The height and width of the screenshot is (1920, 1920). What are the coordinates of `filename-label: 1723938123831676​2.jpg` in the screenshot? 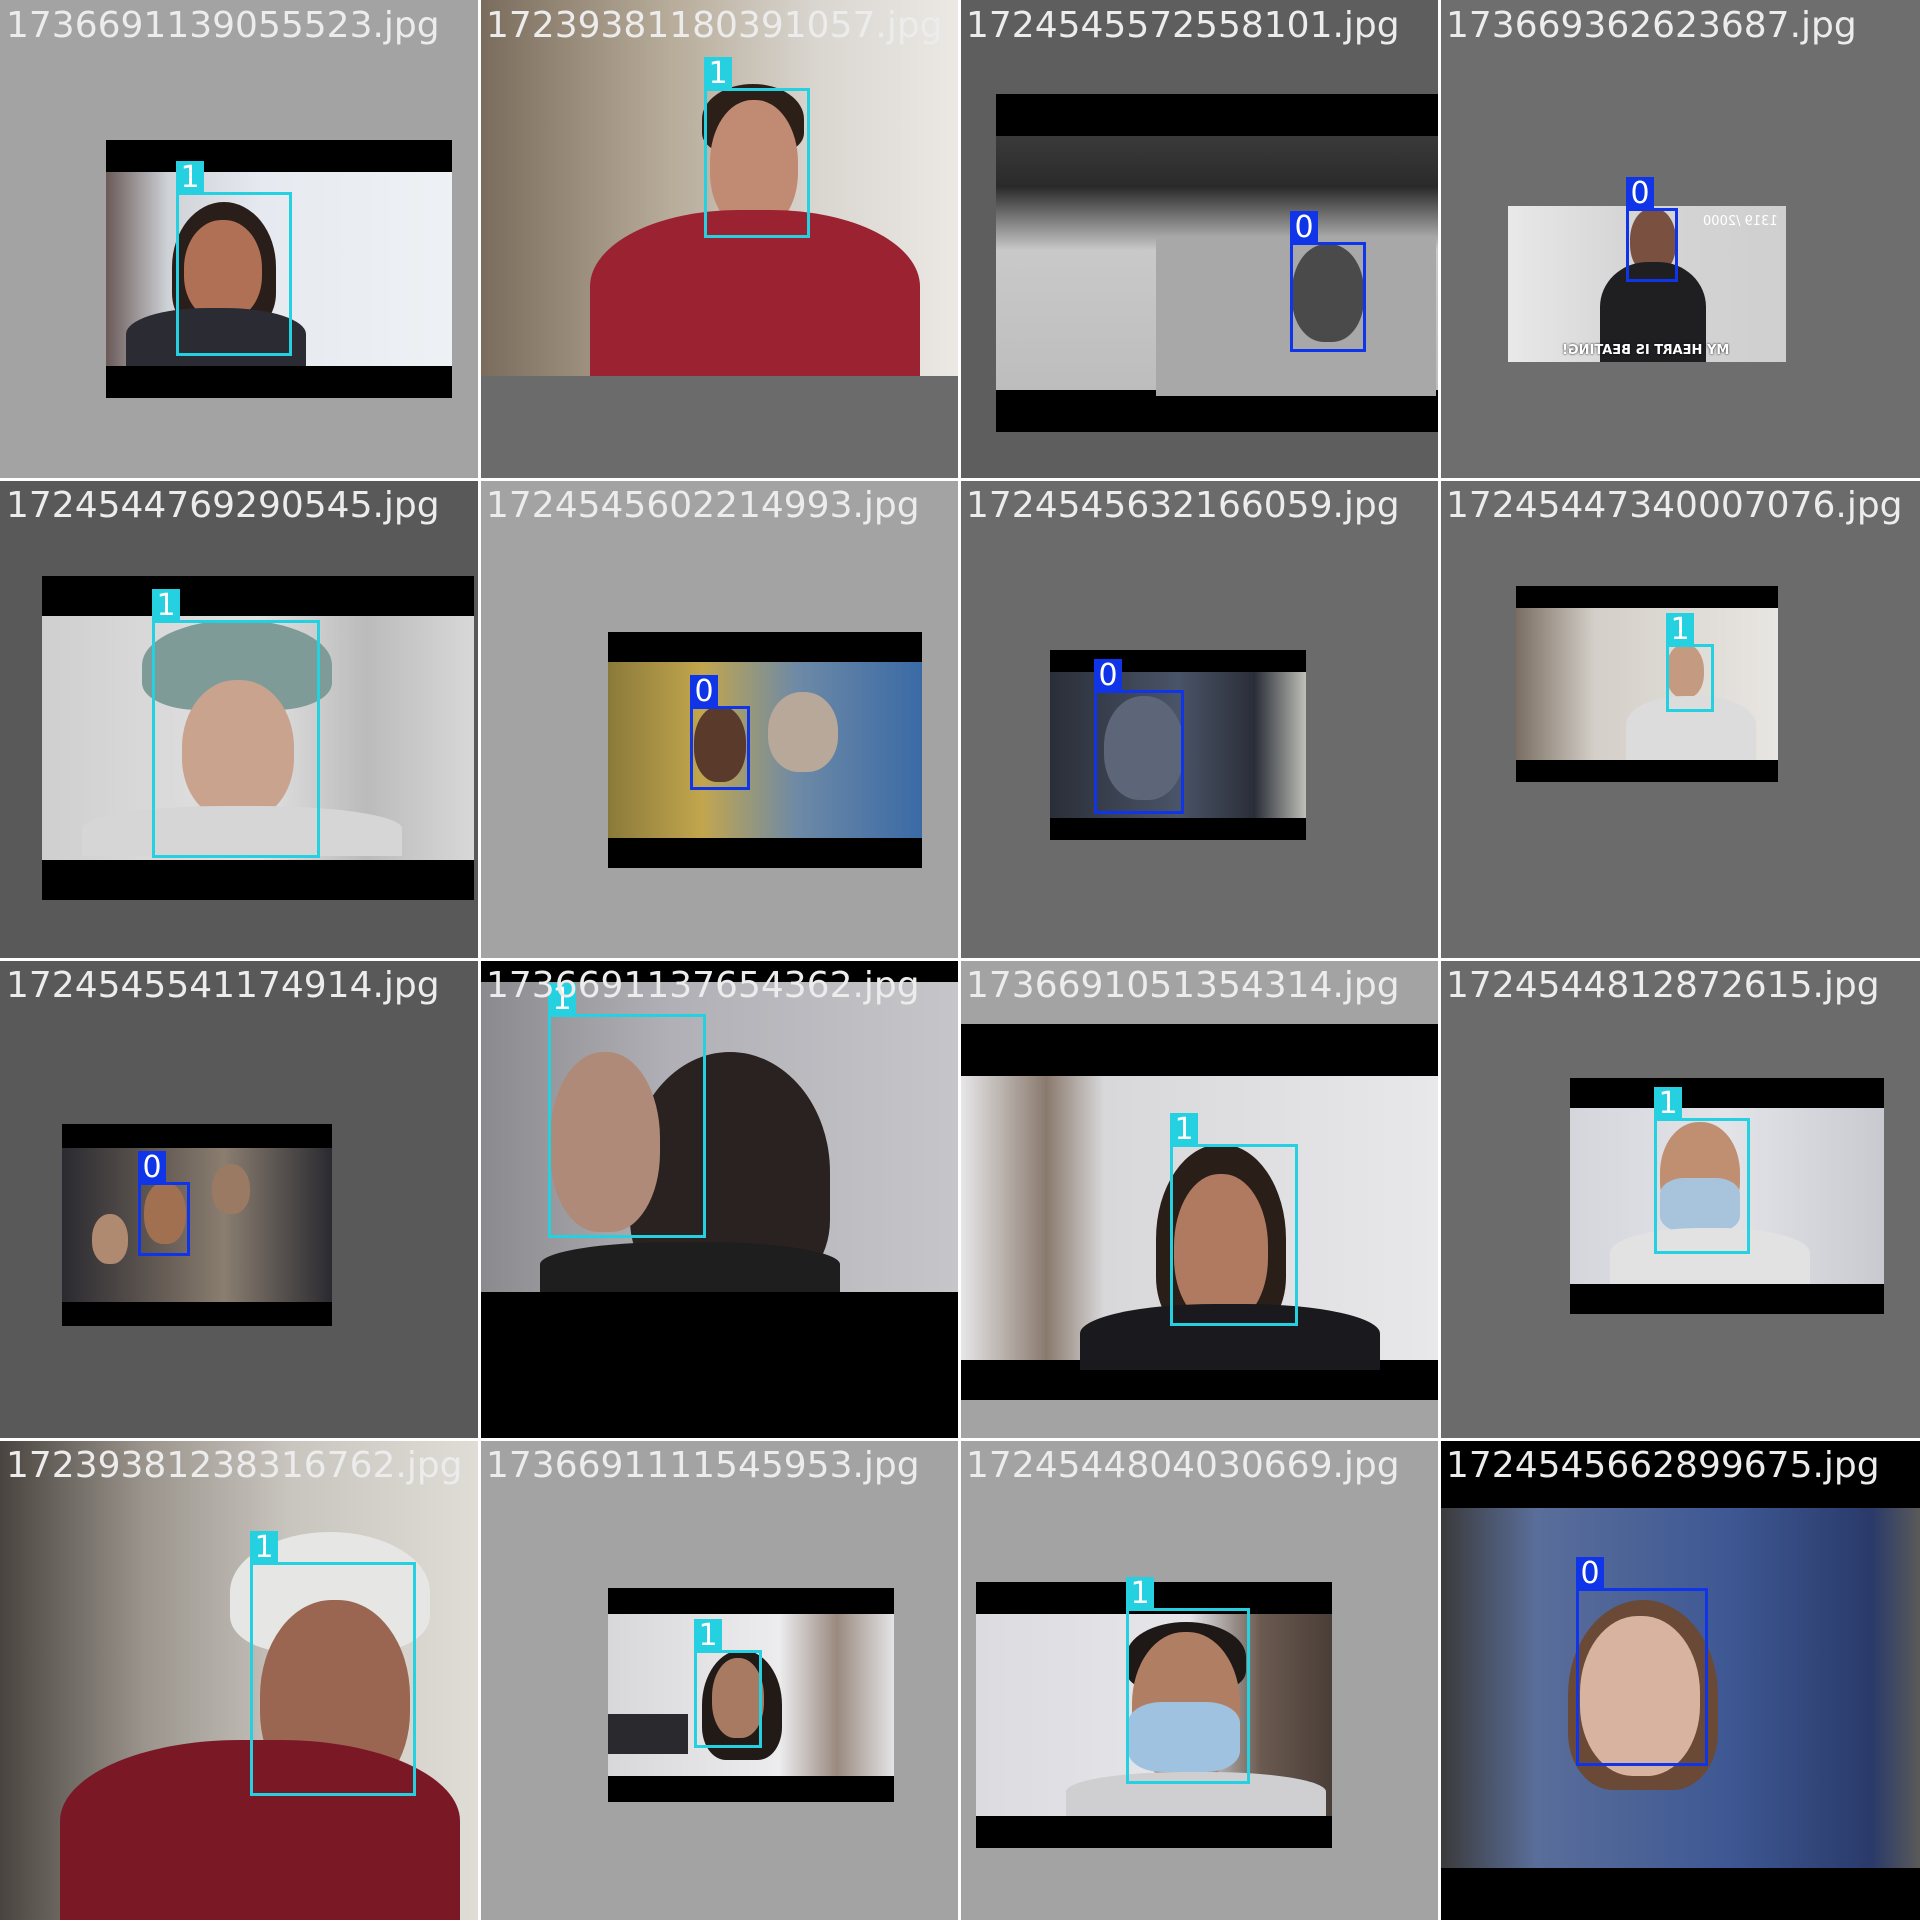 It's located at (234, 1465).